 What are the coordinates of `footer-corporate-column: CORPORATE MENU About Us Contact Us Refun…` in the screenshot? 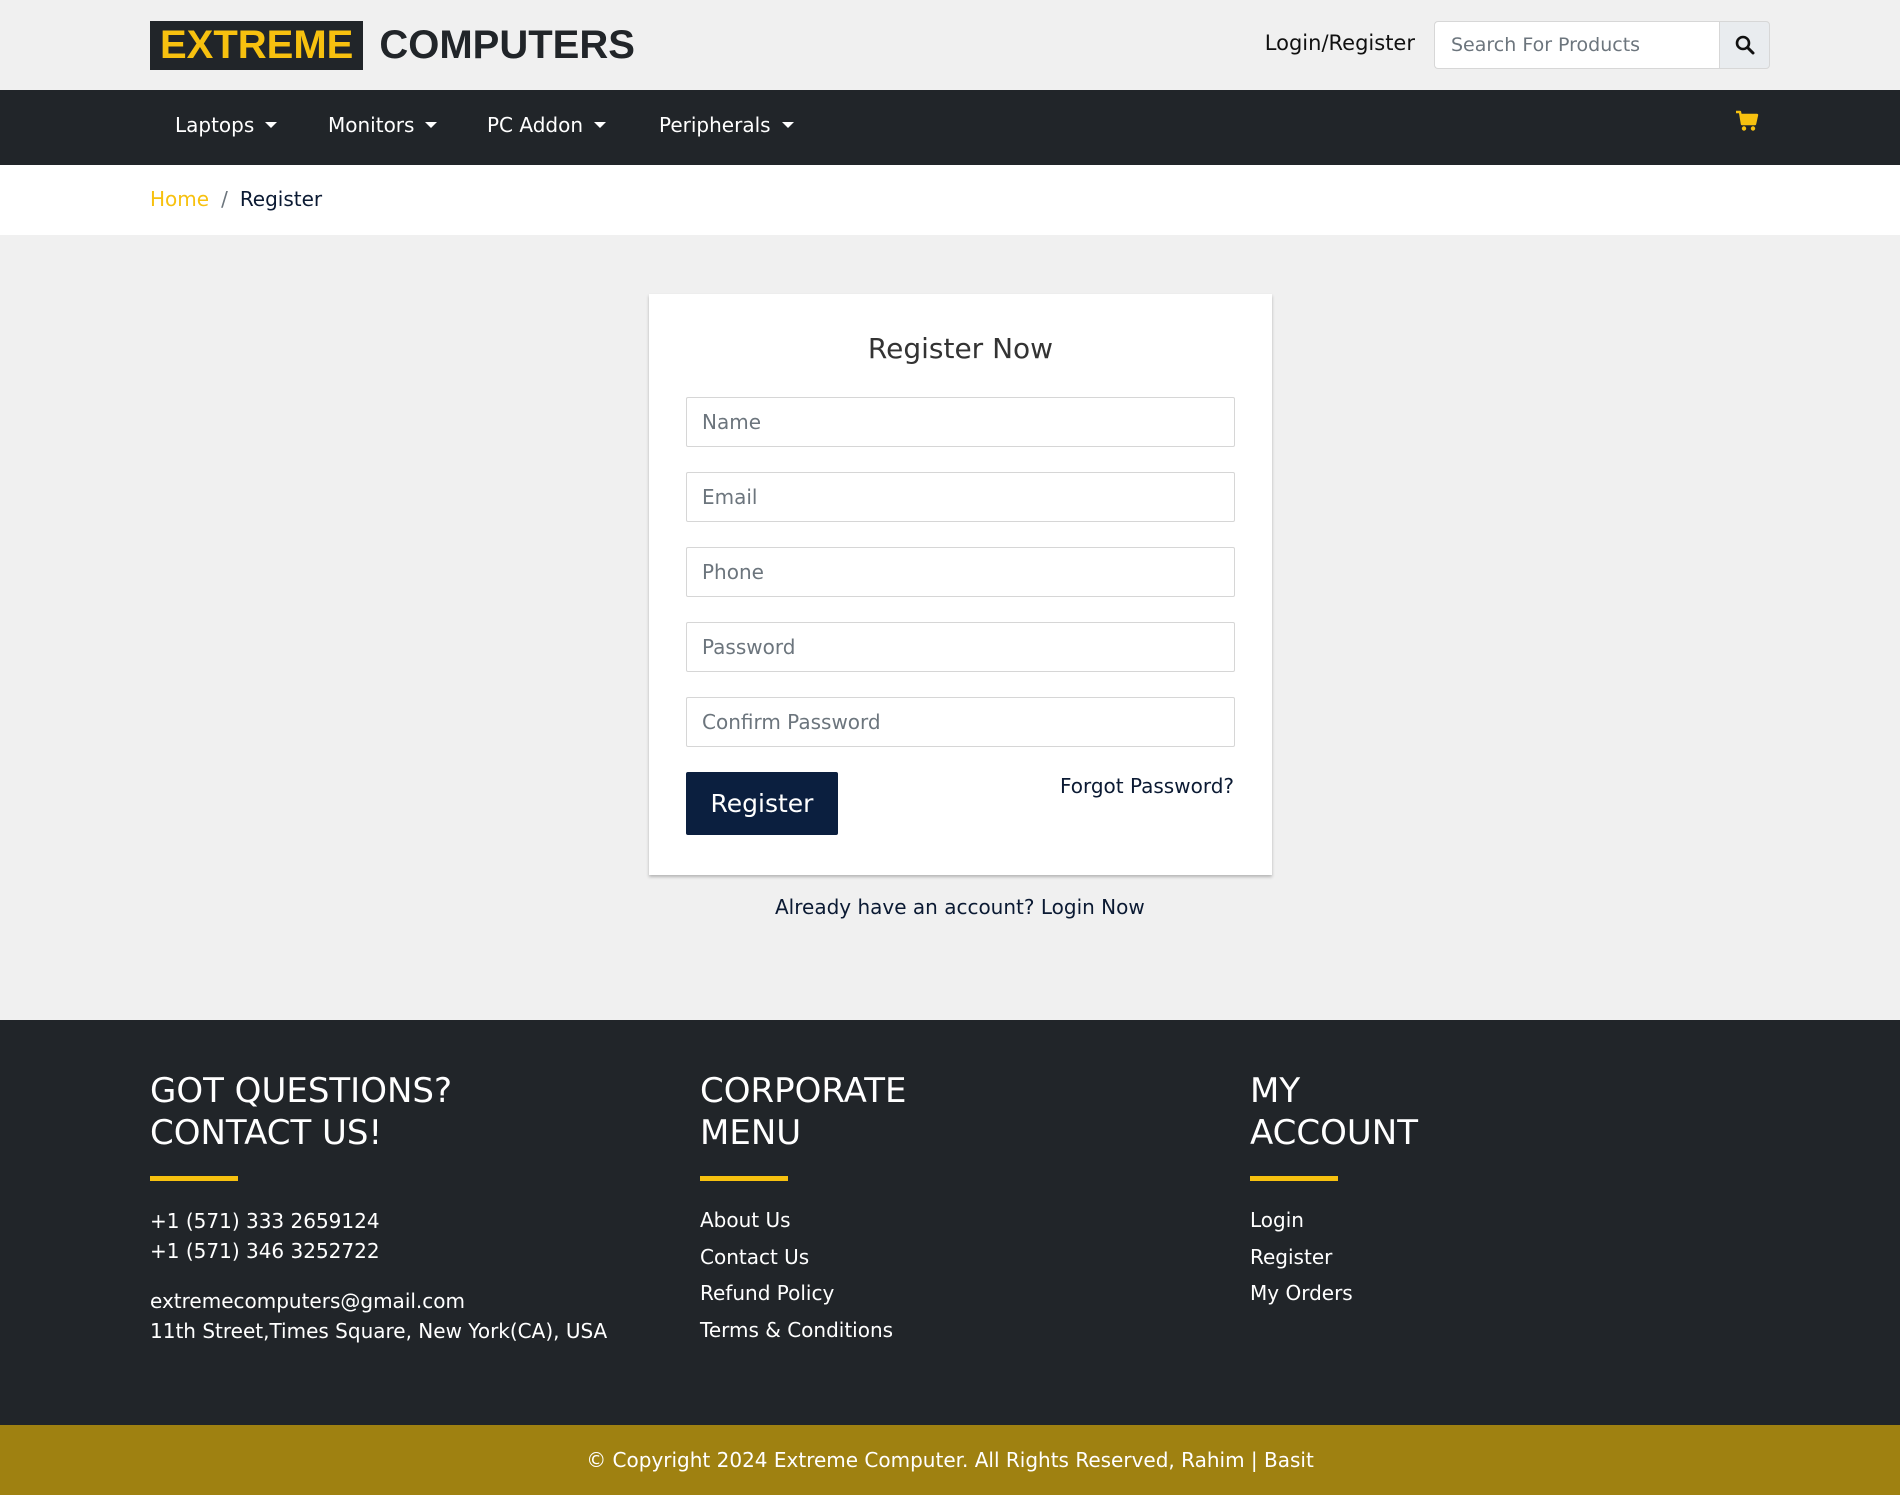 It's located at (803, 1209).